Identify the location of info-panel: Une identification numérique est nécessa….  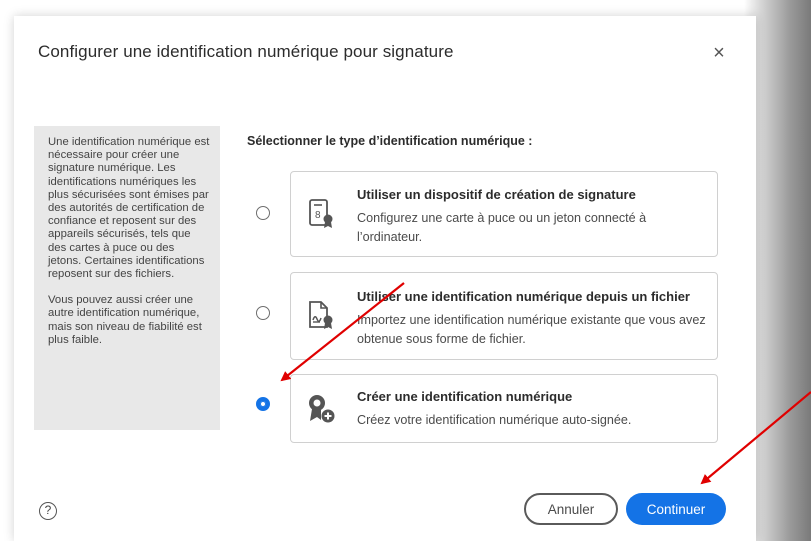
(127, 278).